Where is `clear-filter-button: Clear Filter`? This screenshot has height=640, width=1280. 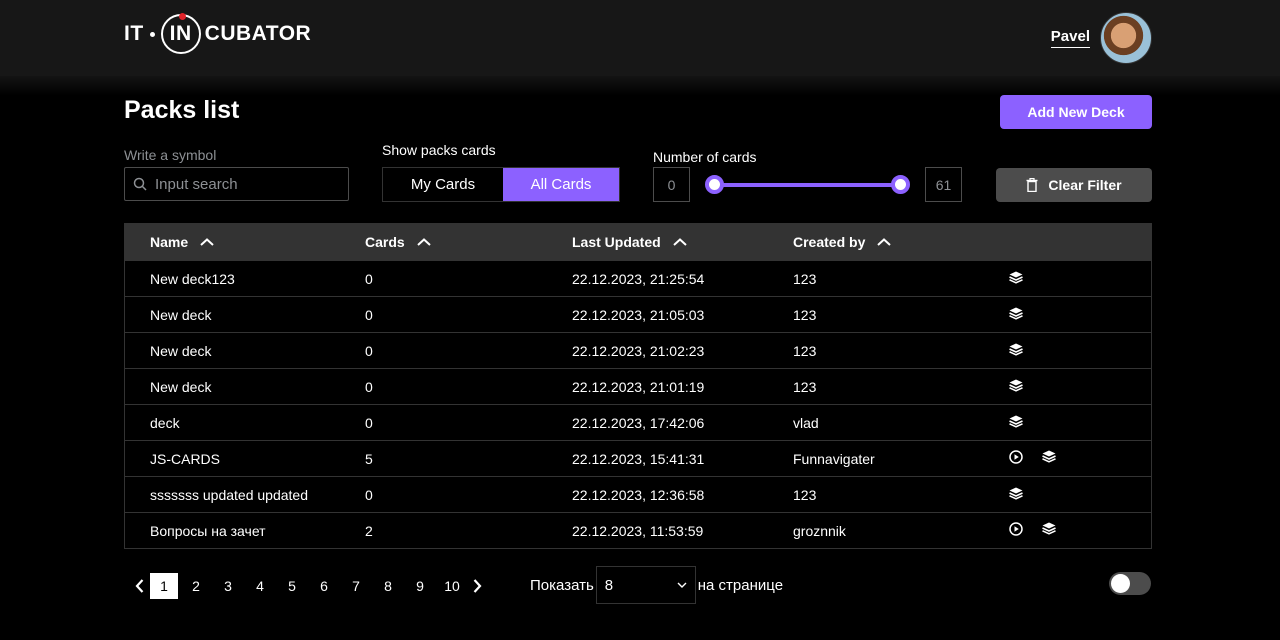
clear-filter-button: Clear Filter is located at coordinates (1074, 185).